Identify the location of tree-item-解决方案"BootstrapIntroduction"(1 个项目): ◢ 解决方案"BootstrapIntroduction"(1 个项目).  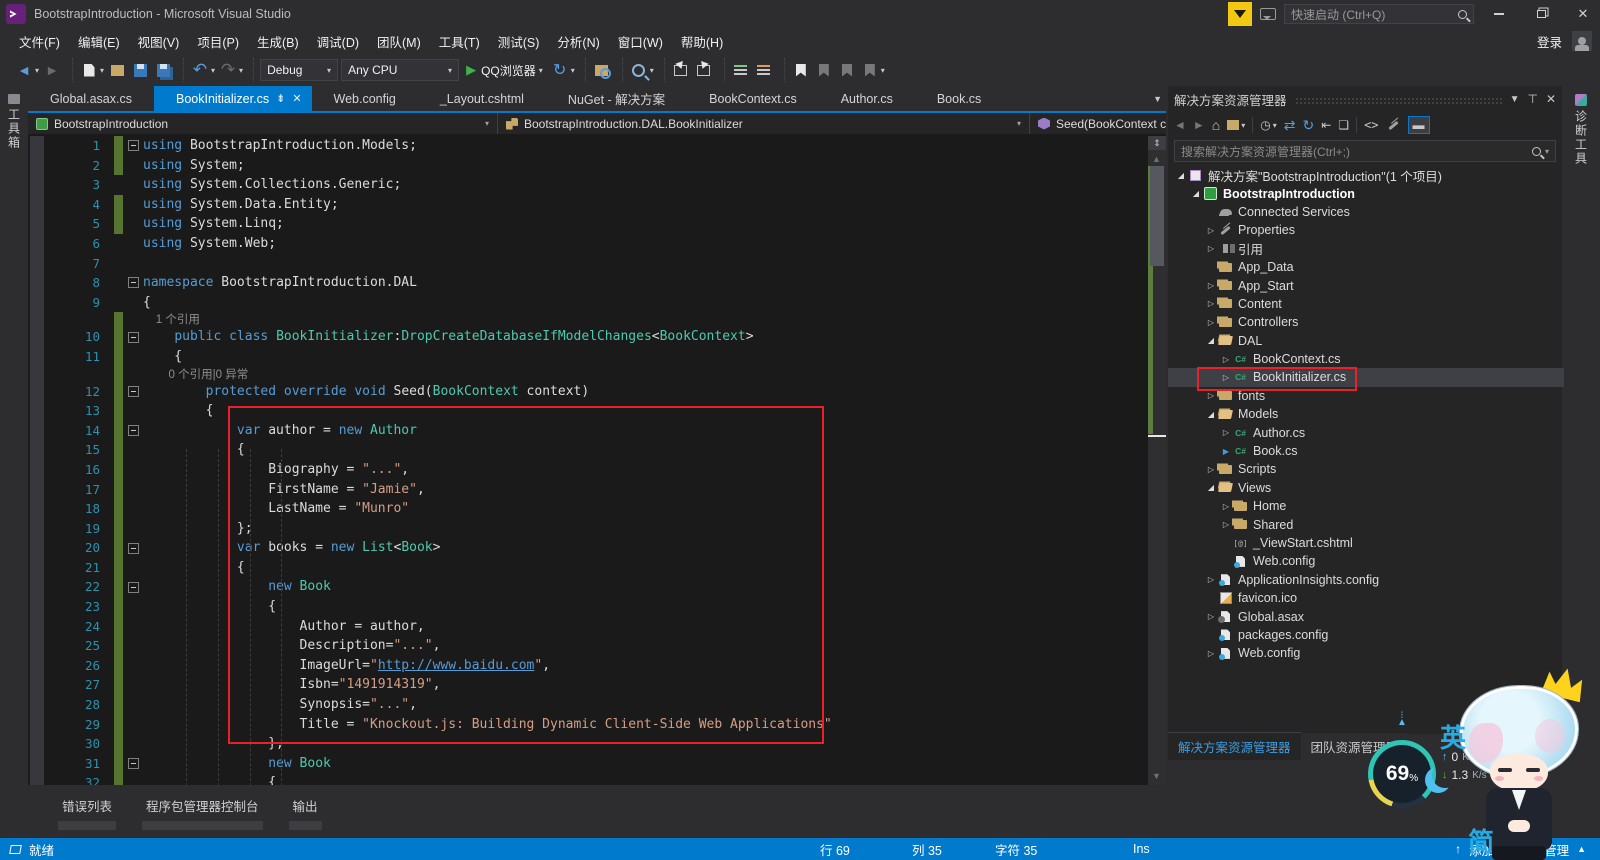
(1366, 175).